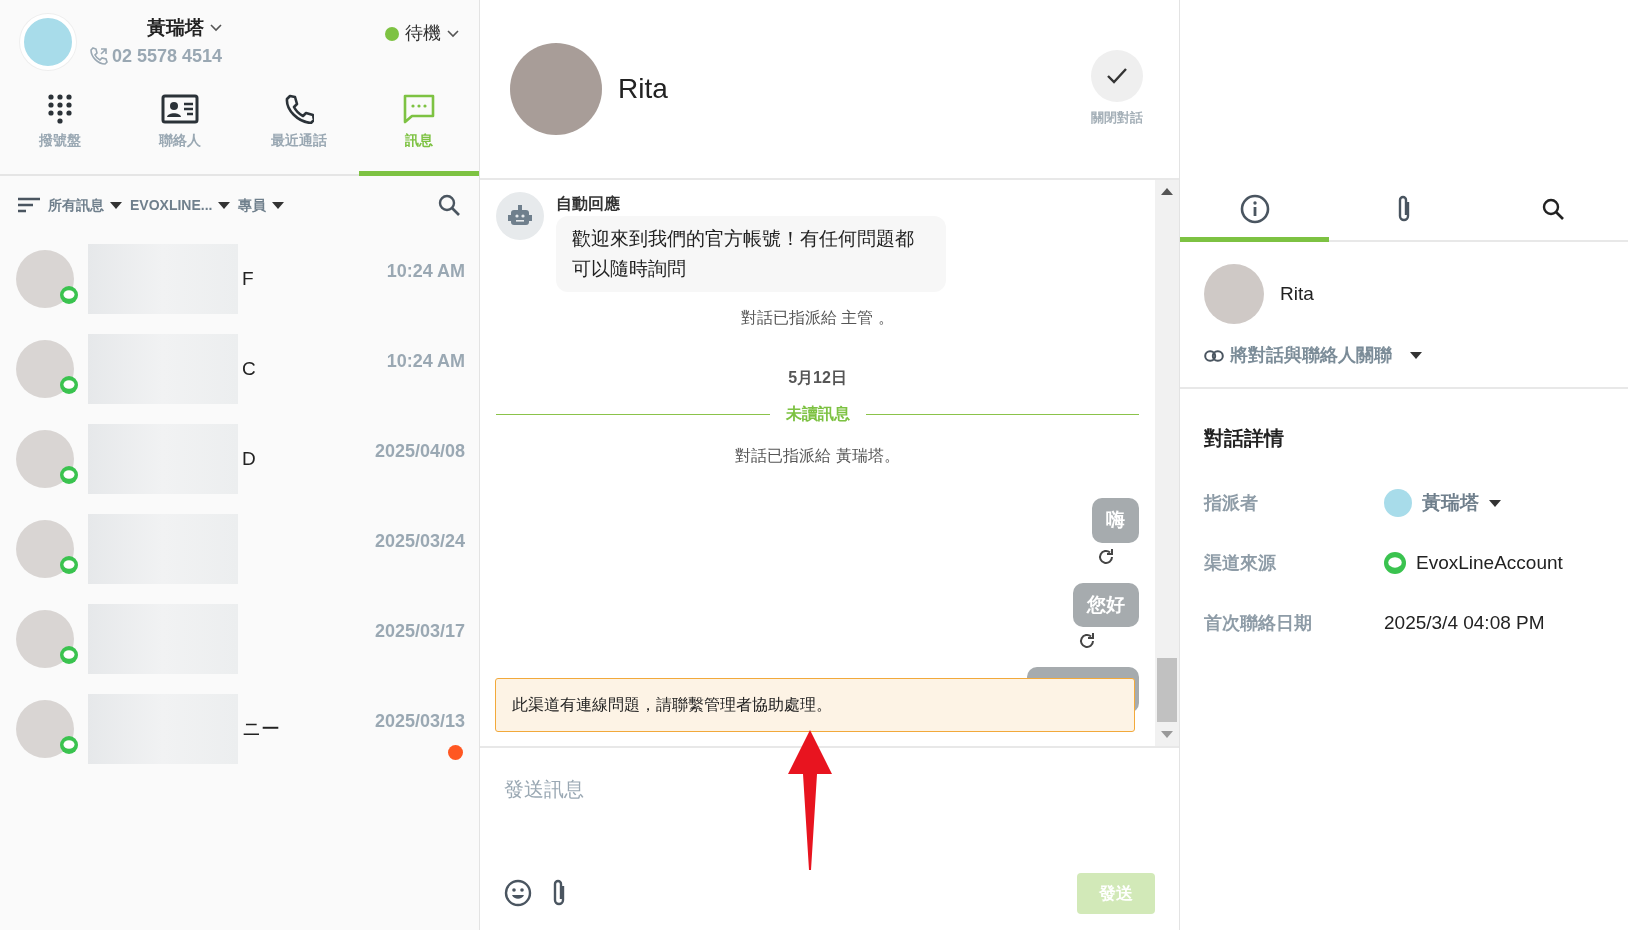 The width and height of the screenshot is (1628, 930). I want to click on unread-divider-label: 未讀訊息, so click(817, 414).